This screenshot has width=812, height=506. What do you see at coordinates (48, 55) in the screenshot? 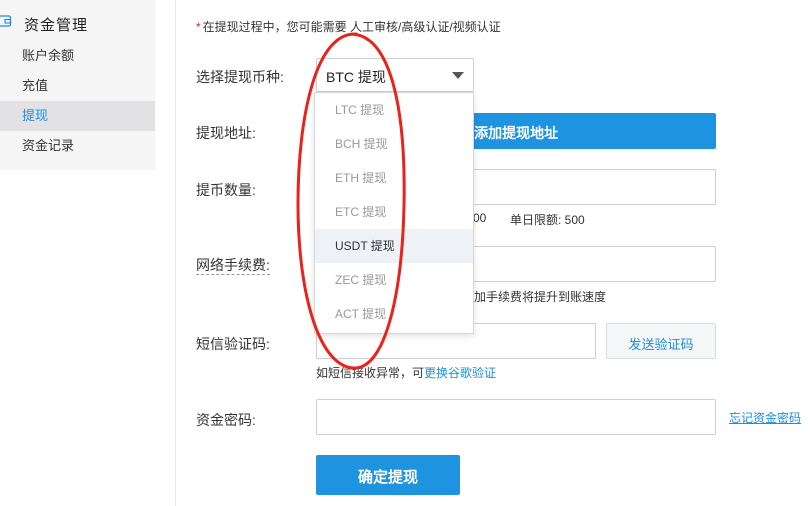
I see `sidebar-item-label: 账户余额` at bounding box center [48, 55].